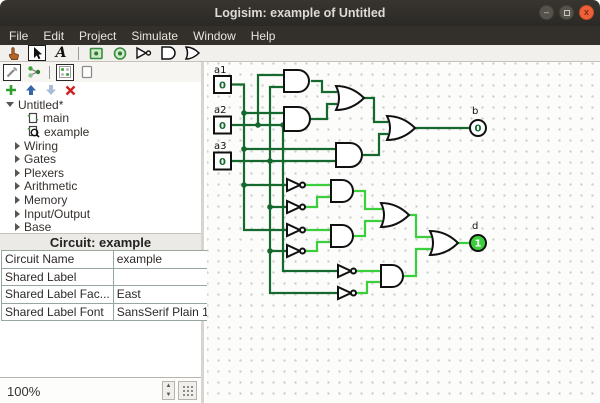 Image resolution: width=600 pixels, height=403 pixels. I want to click on input-pin-tool-icon, so click(96, 53).